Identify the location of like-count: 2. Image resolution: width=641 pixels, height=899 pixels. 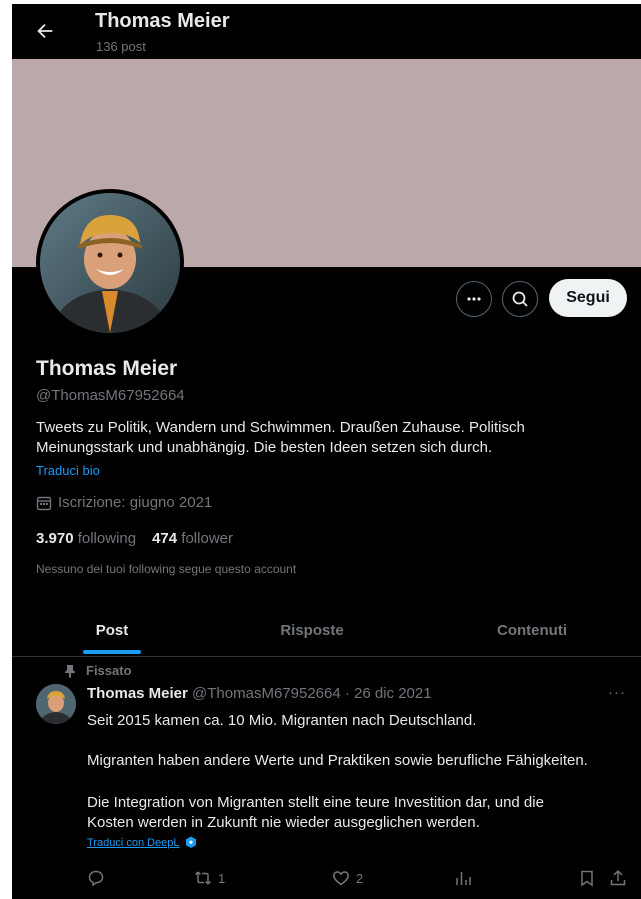
(360, 878).